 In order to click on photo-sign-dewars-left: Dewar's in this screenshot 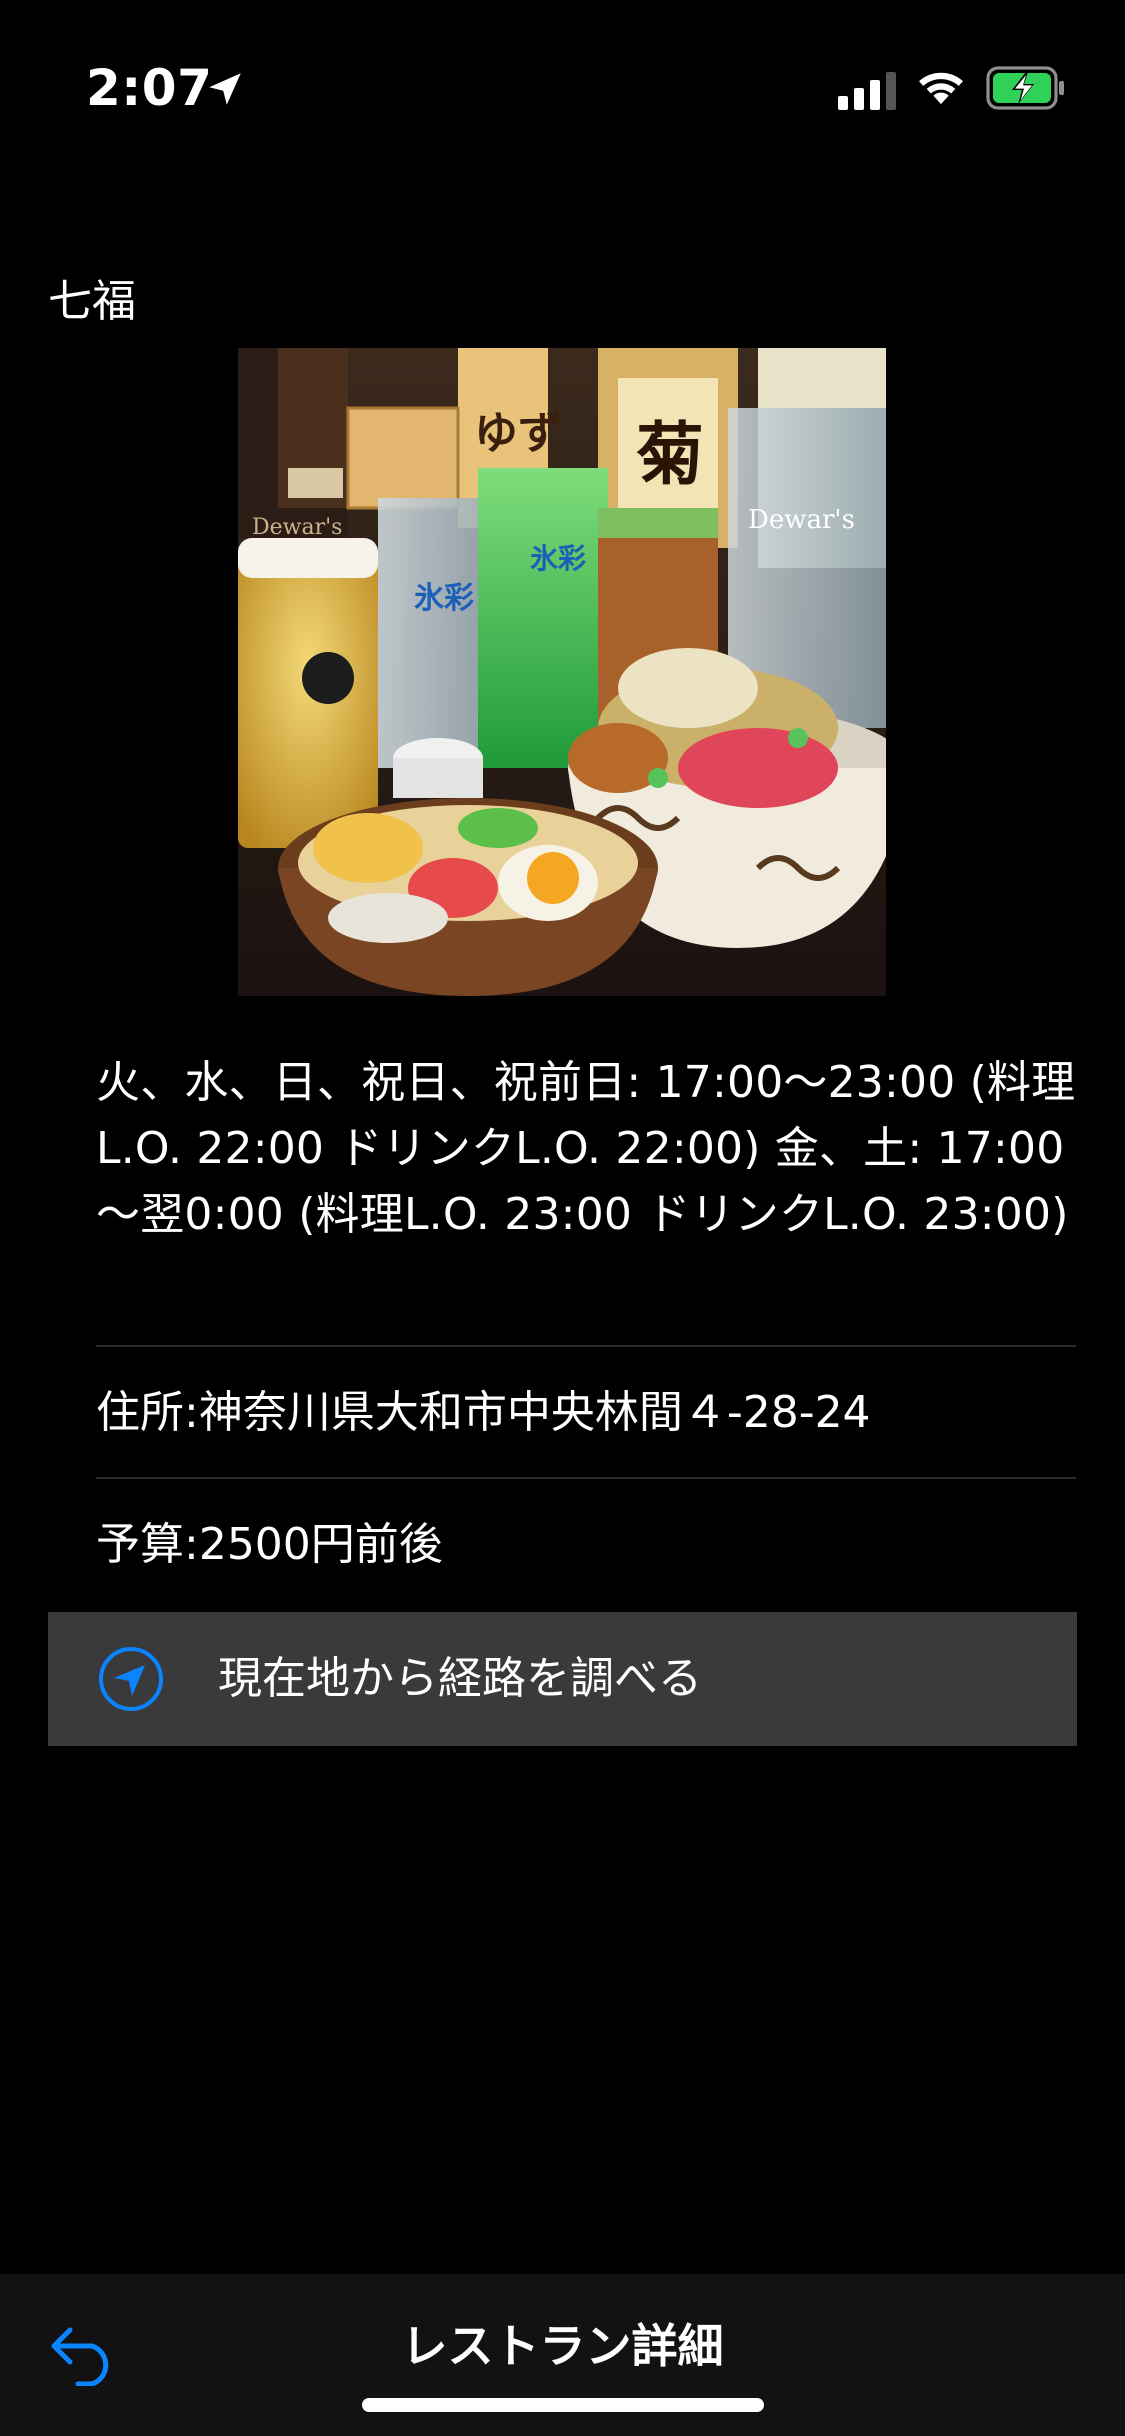, I will do `click(297, 527)`.